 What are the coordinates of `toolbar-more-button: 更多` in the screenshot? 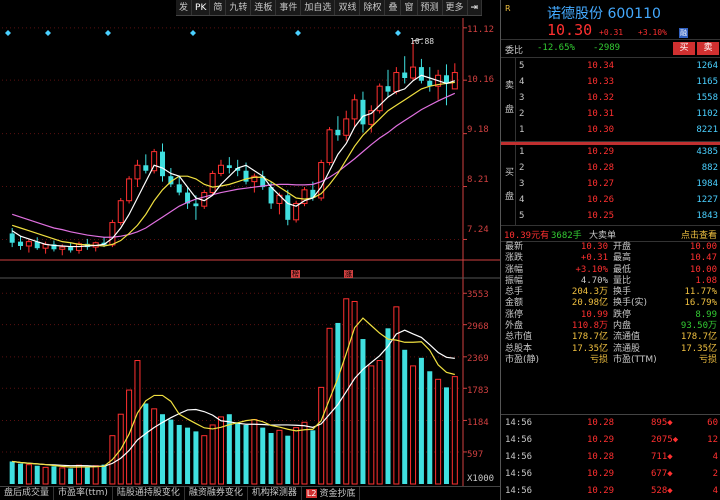 It's located at (455, 7).